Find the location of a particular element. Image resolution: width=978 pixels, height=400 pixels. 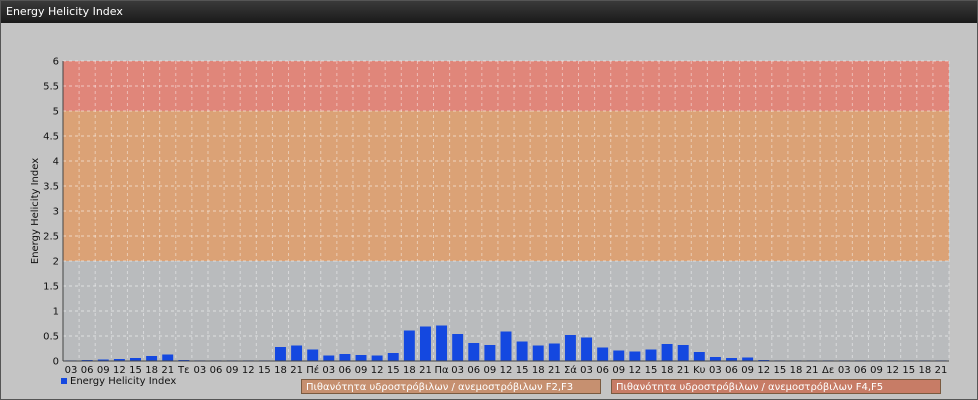

x-tick-label: Κυ is located at coordinates (699, 370).